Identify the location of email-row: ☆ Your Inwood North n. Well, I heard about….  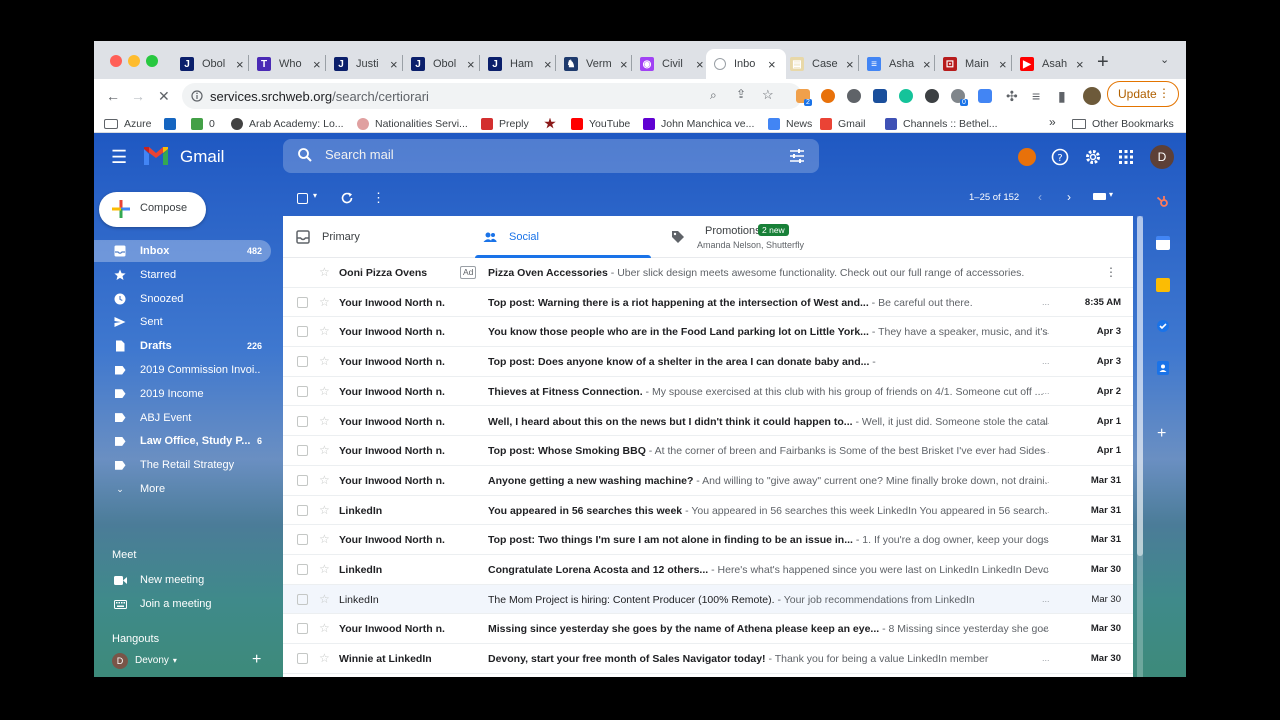
(708, 422).